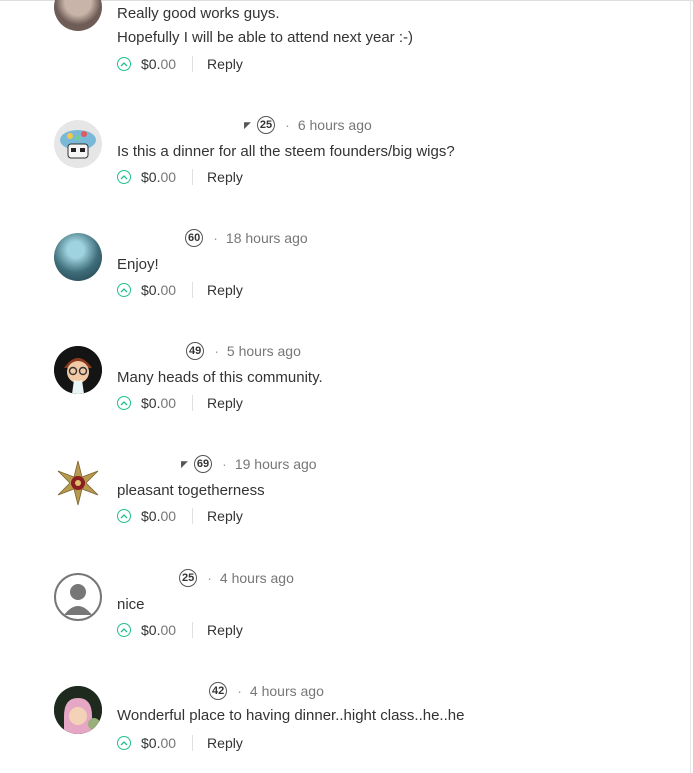 This screenshot has width=693, height=773. I want to click on reputation-badge: 49, so click(195, 351).